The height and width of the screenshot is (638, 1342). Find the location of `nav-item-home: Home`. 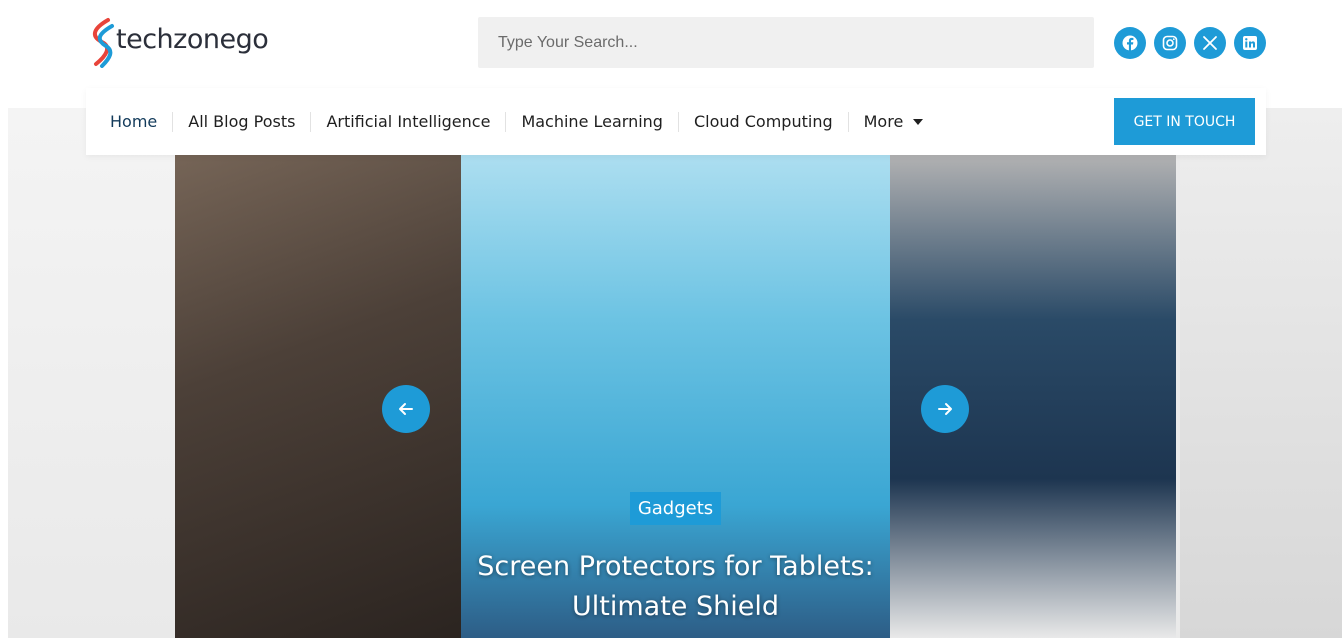

nav-item-home: Home is located at coordinates (133, 122).